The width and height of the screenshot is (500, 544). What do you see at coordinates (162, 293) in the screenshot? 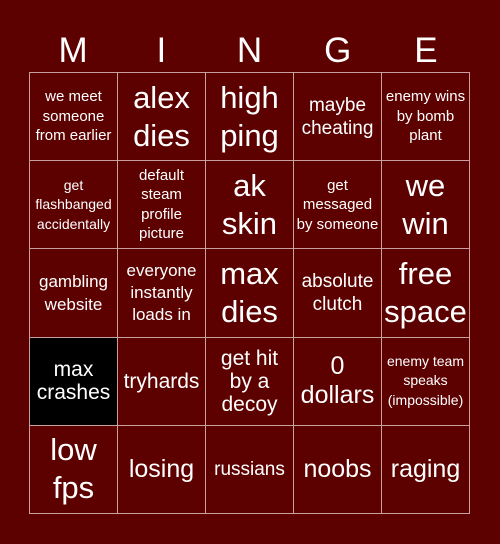
I see `bingo-cell: everyone instantly loads in` at bounding box center [162, 293].